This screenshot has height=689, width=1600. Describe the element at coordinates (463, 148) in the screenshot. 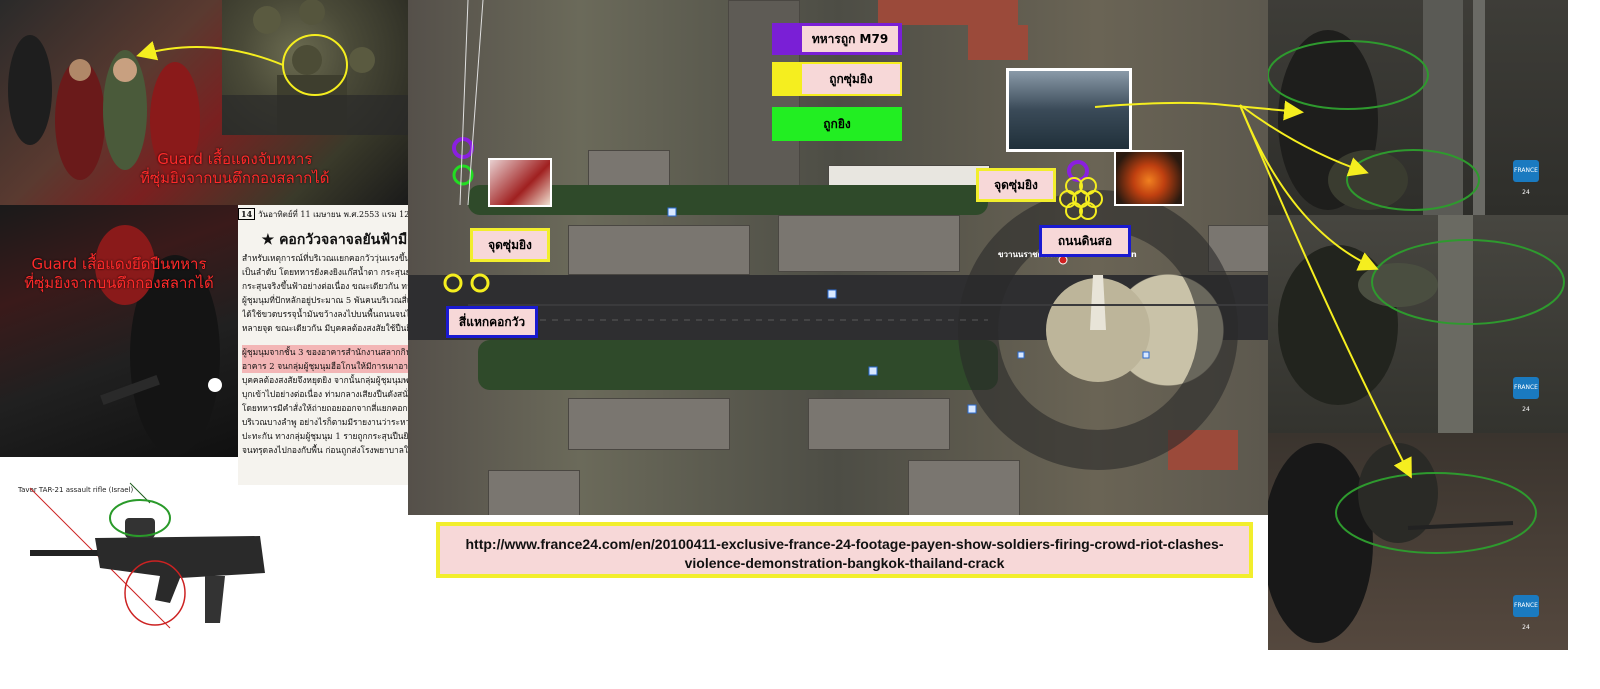

I see `purple-marker` at that location.